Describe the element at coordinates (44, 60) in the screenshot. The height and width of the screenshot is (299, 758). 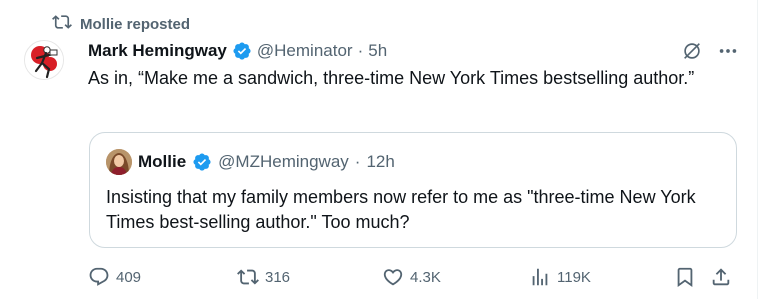
I see `avatar` at that location.